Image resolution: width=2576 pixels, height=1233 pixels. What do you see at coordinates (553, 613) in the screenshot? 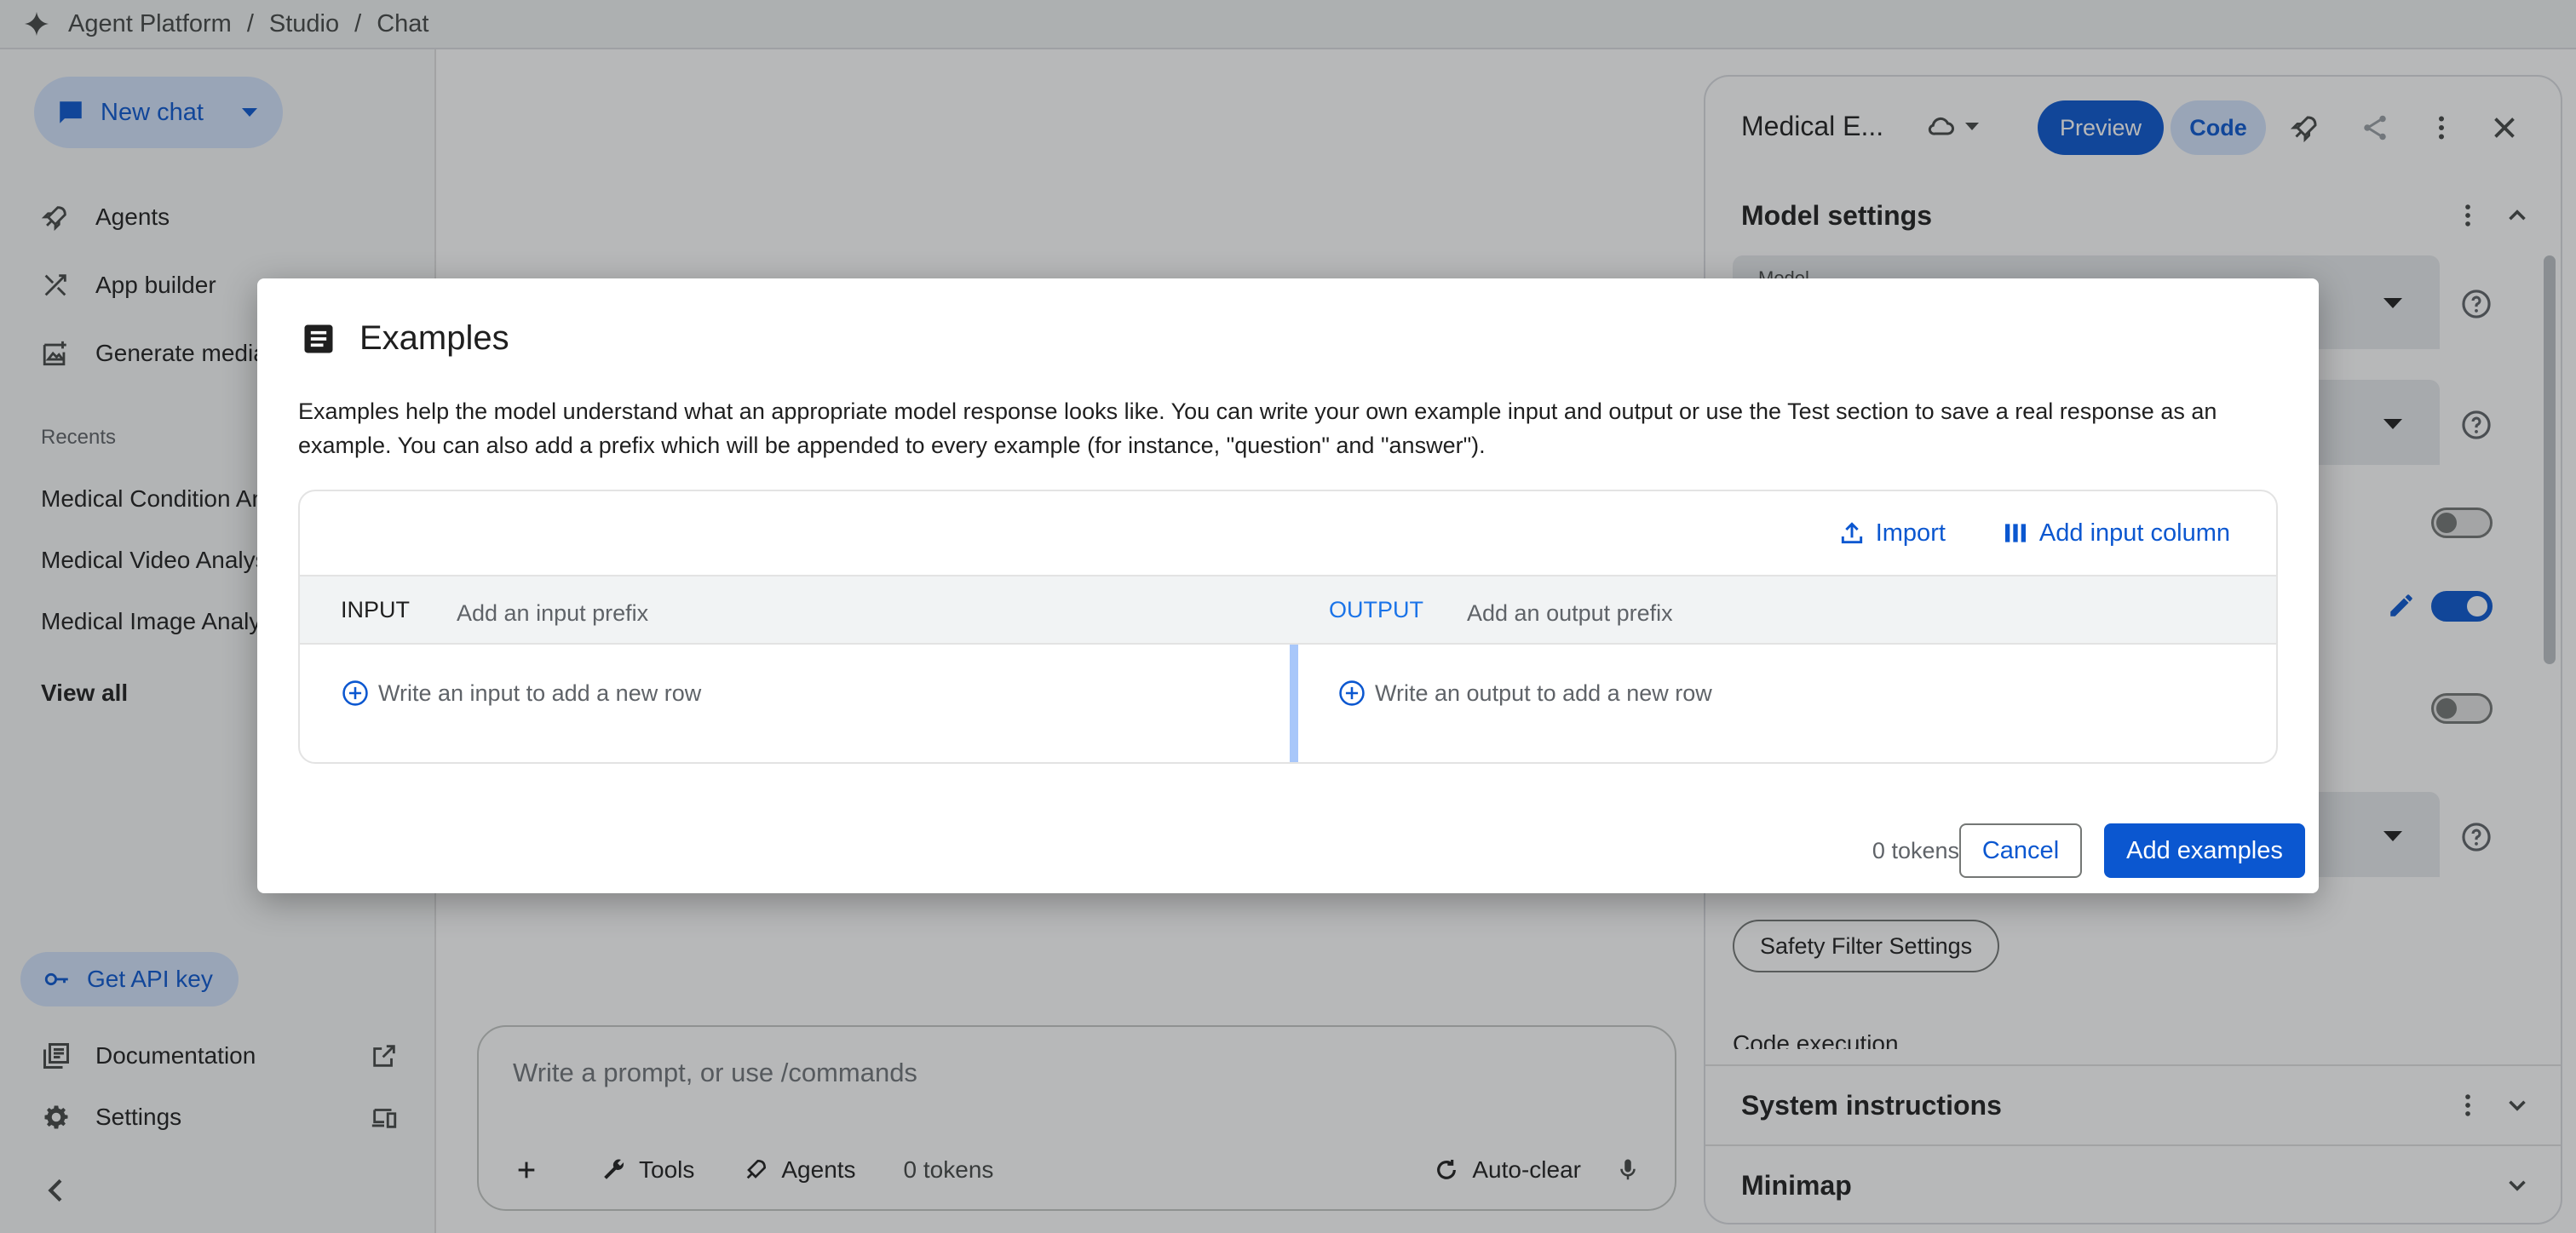
I see `input-prefix-field: Add an input prefix` at bounding box center [553, 613].